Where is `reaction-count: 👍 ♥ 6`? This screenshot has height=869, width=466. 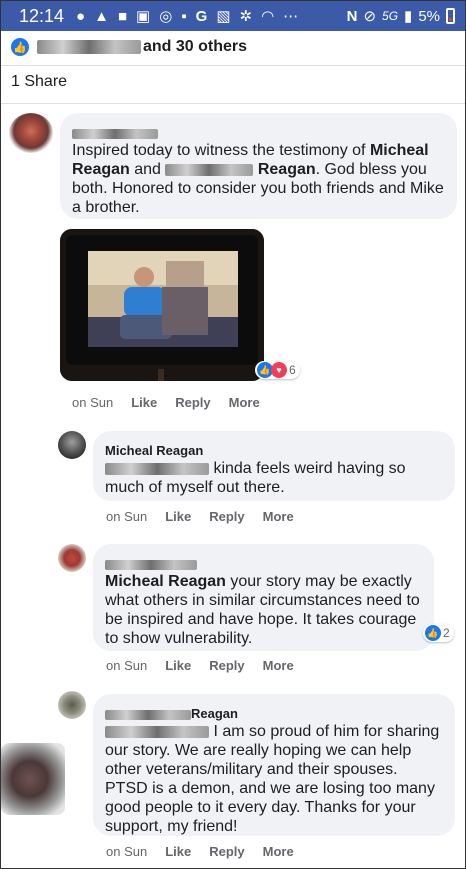 reaction-count: 👍 ♥ 6 is located at coordinates (277, 370).